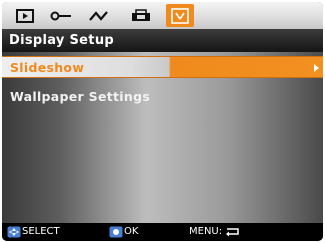 The height and width of the screenshot is (243, 325). I want to click on tab-key, so click(61, 15).